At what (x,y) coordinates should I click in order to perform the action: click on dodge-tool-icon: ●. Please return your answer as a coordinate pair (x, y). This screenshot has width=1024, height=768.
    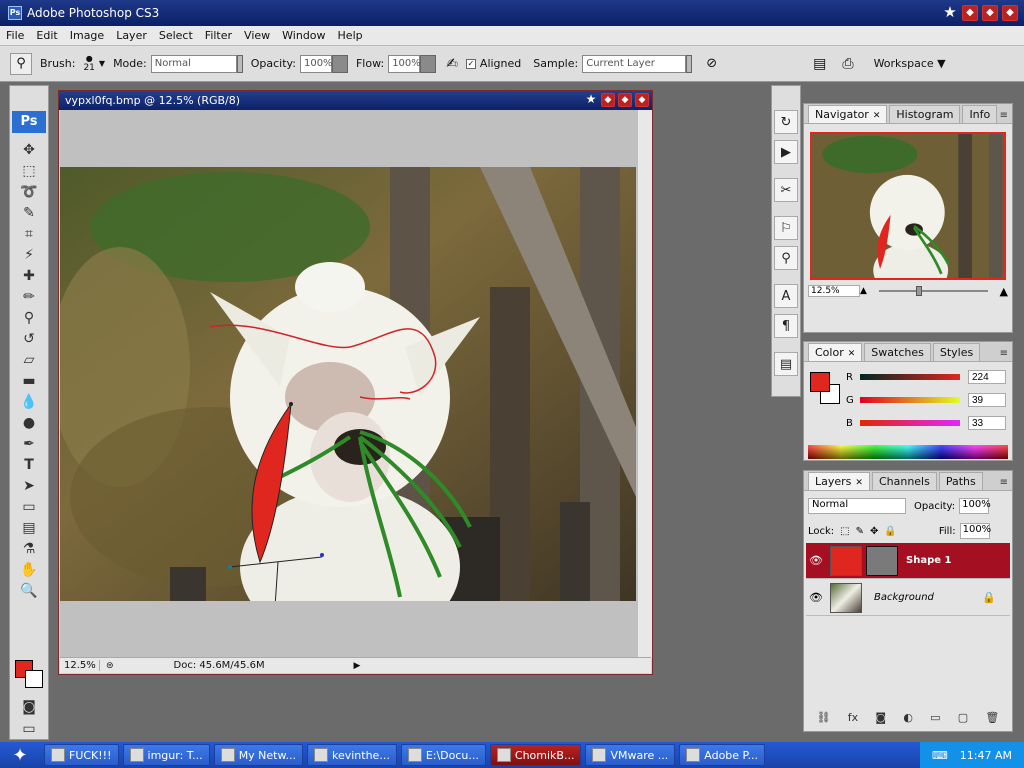
    Looking at the image, I should click on (29, 422).